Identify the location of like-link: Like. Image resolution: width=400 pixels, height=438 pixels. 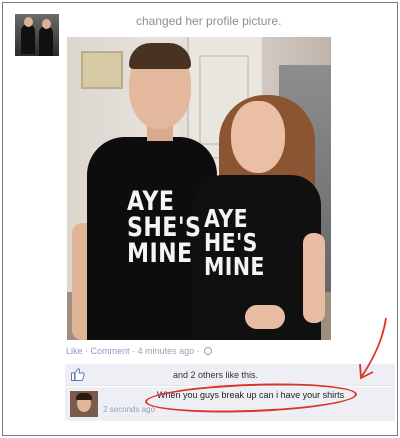
(74, 351).